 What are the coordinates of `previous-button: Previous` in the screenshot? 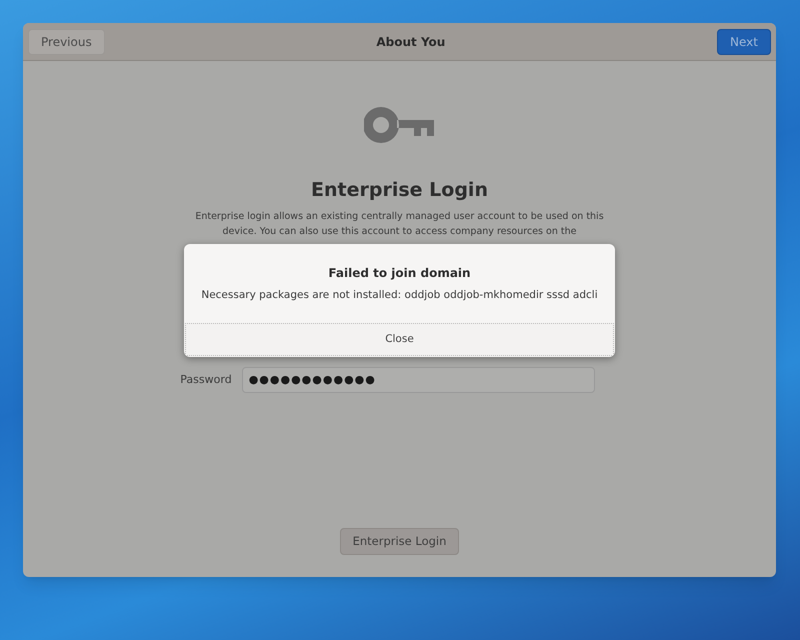 It's located at (66, 41).